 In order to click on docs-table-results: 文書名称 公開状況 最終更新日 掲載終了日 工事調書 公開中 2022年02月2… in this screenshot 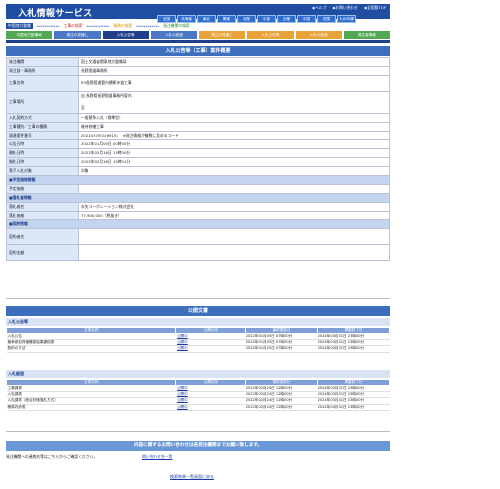, I will do `click(197, 395)`.